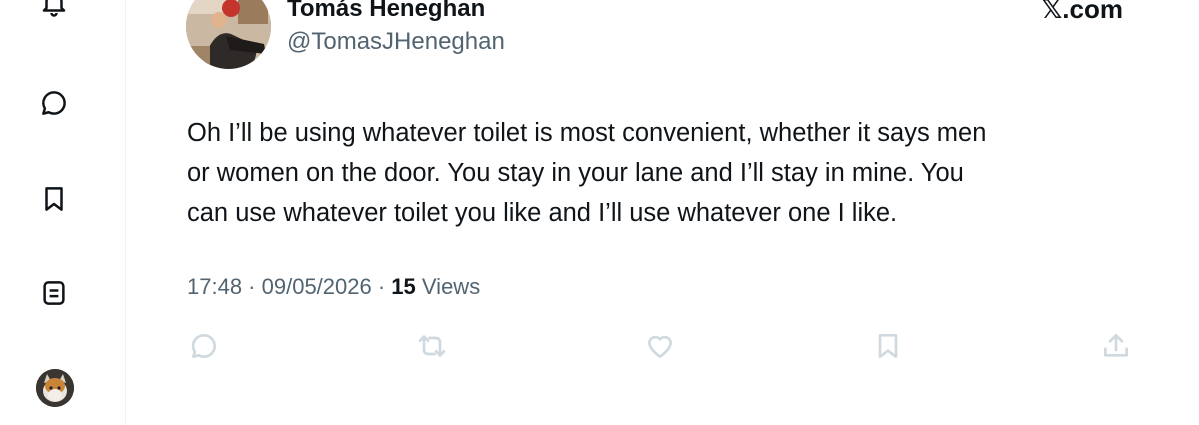  I want to click on reply-icon, so click(203, 345).